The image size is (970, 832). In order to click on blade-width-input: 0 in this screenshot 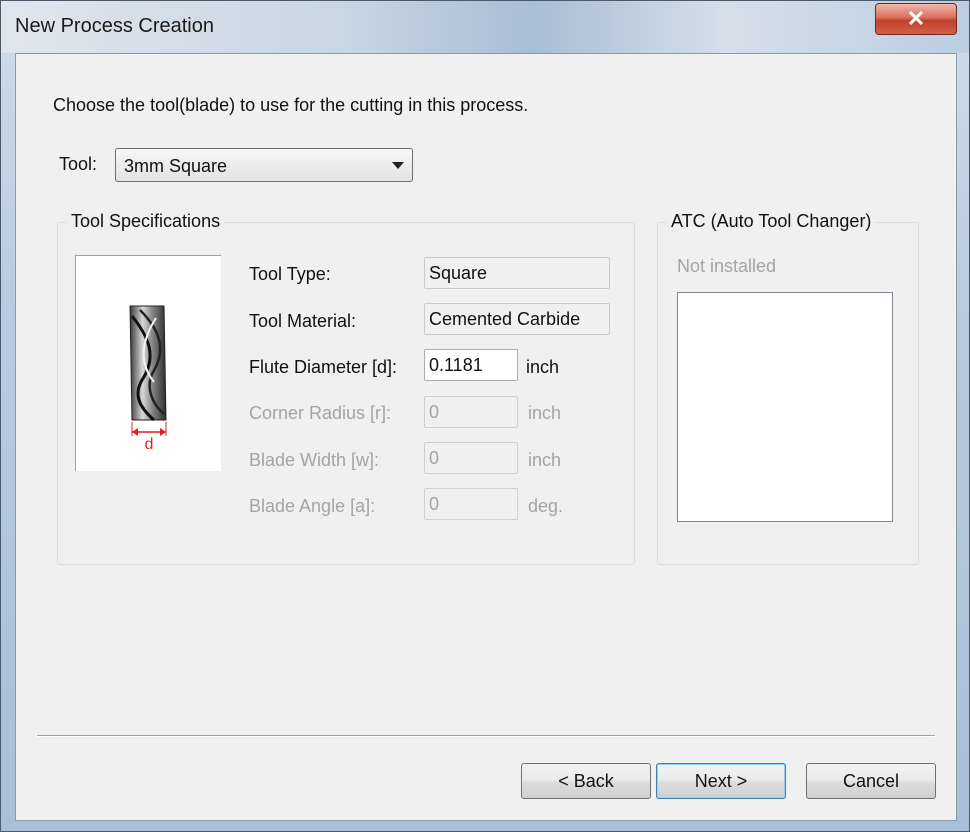, I will do `click(471, 458)`.